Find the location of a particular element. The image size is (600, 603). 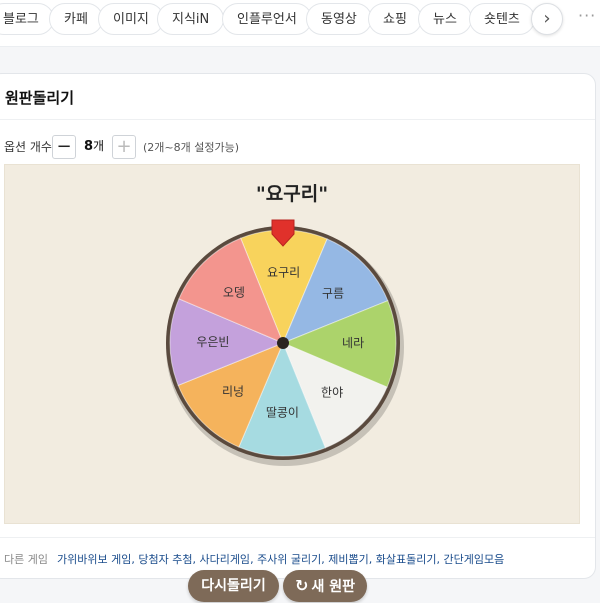

respin-button: 다시돌리기 is located at coordinates (233, 586).